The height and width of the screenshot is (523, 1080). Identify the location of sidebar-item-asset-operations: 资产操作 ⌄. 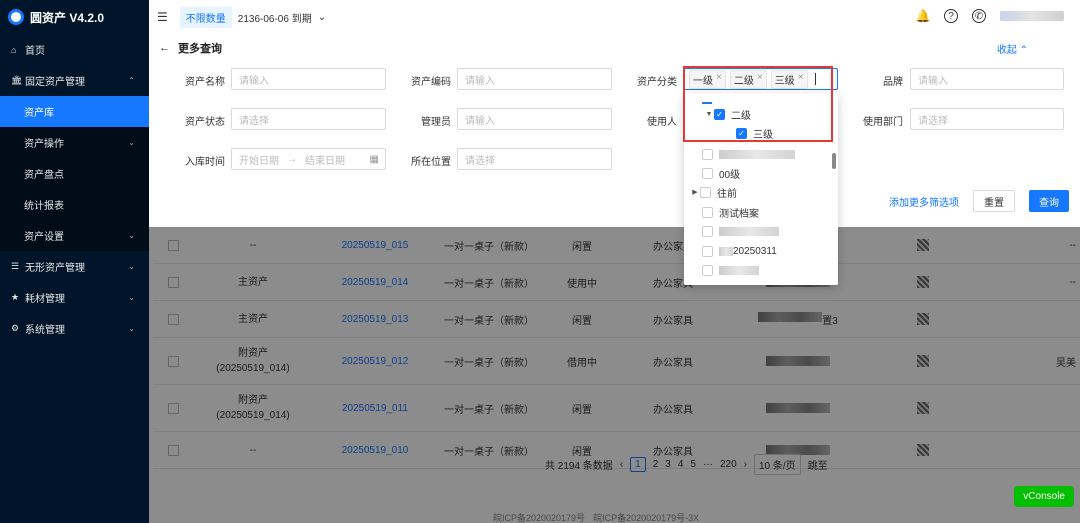
(74, 142).